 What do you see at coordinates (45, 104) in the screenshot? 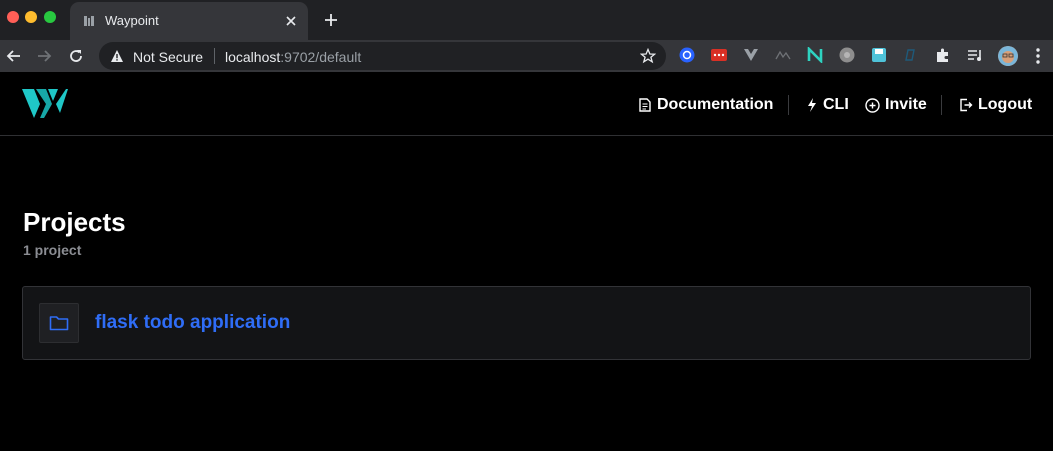
I see `waypoint-logo-icon` at bounding box center [45, 104].